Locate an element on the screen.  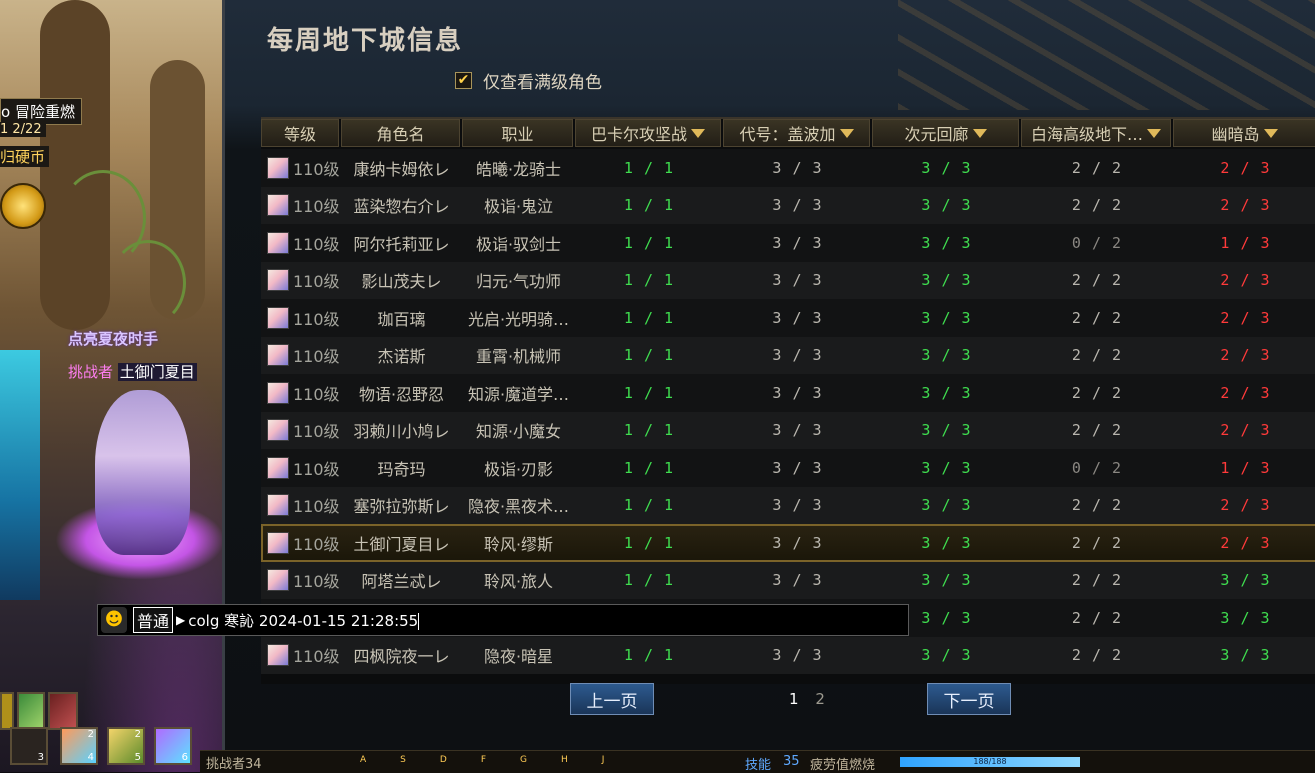
table-row: 110级 影山茂夫レ 归元·气功师 1 / 1 3 / 3 3 / 3 2 / 2 2 / 3 is located at coordinates (788, 280).